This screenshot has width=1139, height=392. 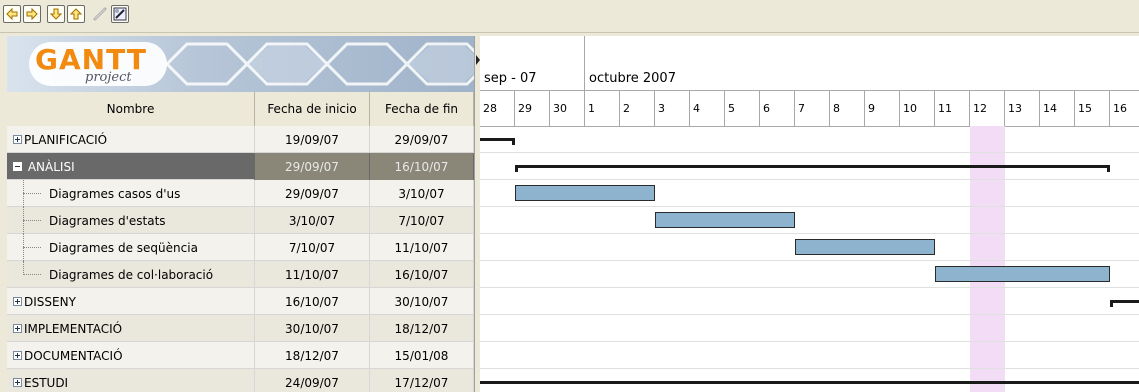 I want to click on start-date-cell: 11/10/07, so click(x=312, y=274).